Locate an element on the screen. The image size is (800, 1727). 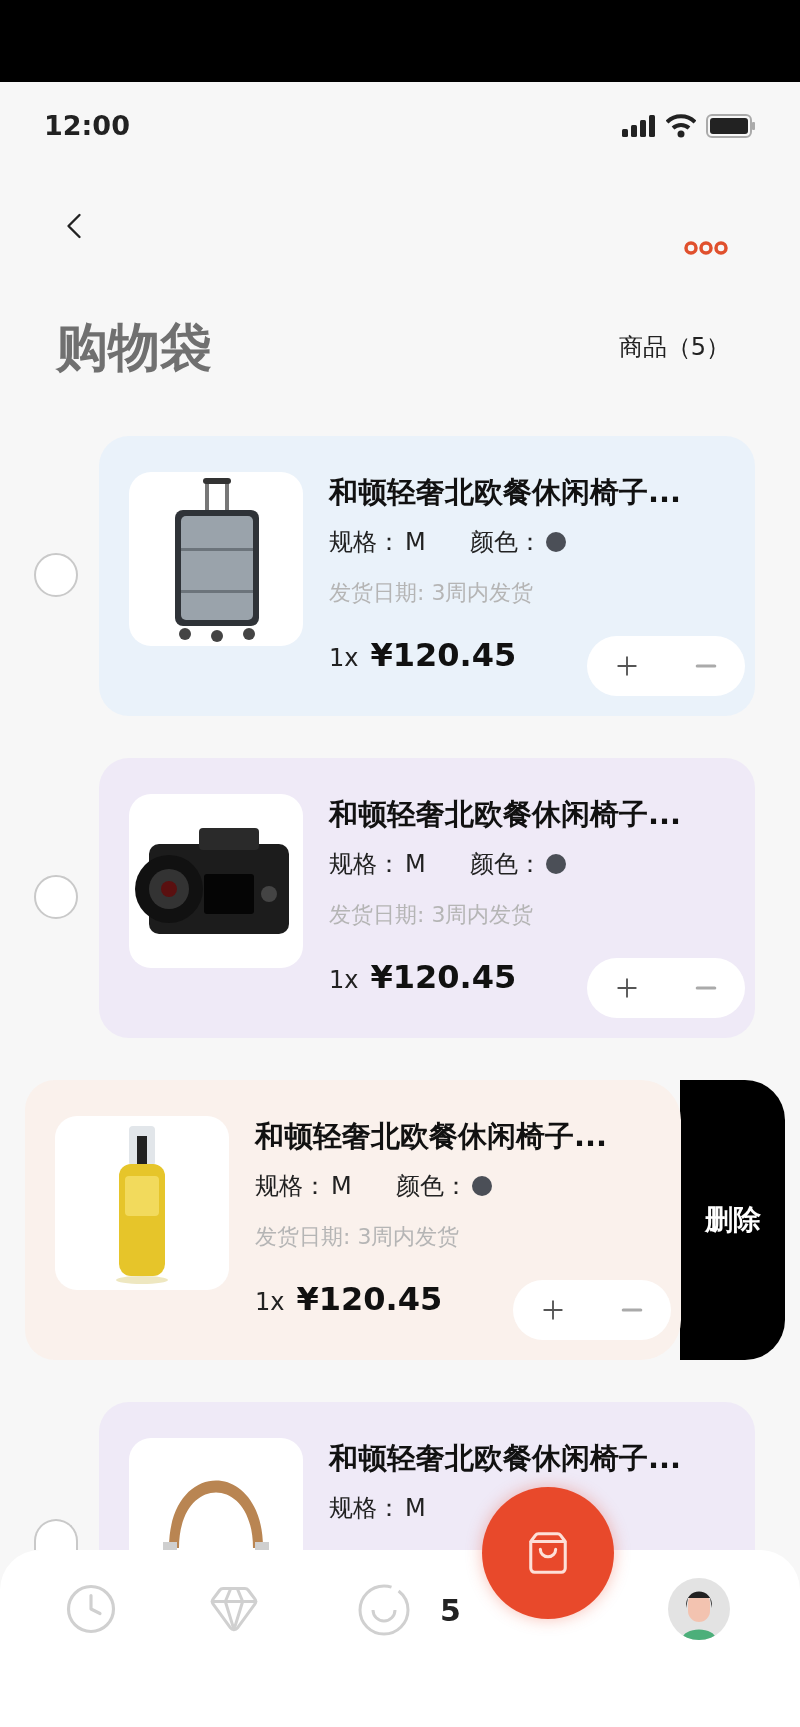
more-icon is located at coordinates (706, 248).